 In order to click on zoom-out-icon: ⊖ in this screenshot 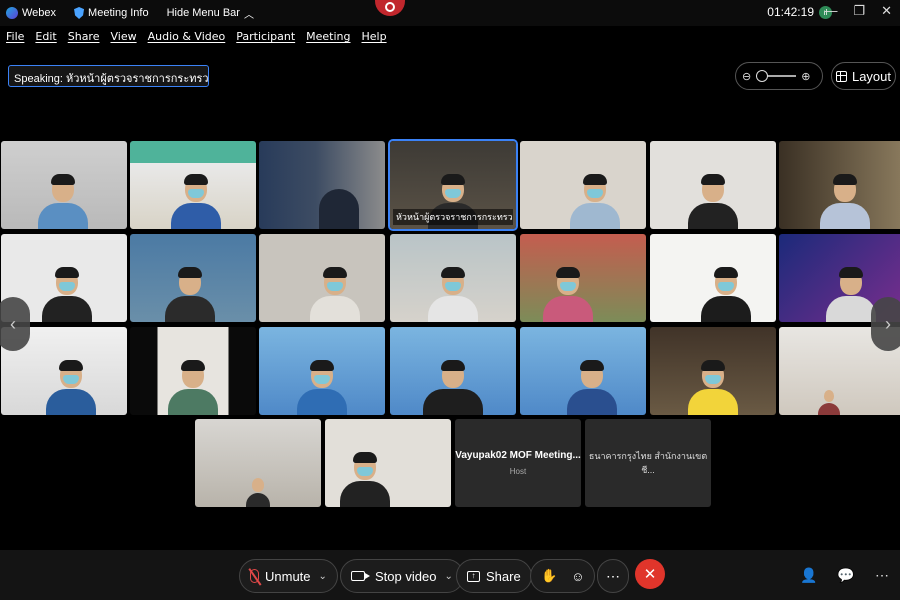, I will do `click(746, 76)`.